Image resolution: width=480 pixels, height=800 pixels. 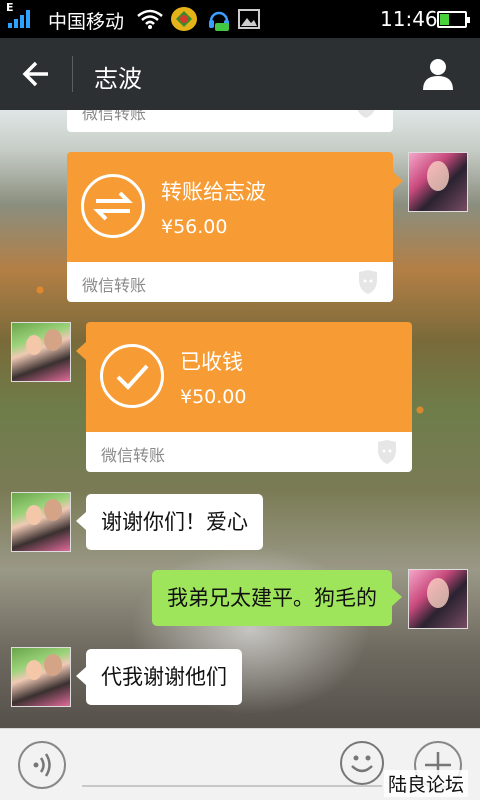 I want to click on profile-button, so click(x=438, y=74).